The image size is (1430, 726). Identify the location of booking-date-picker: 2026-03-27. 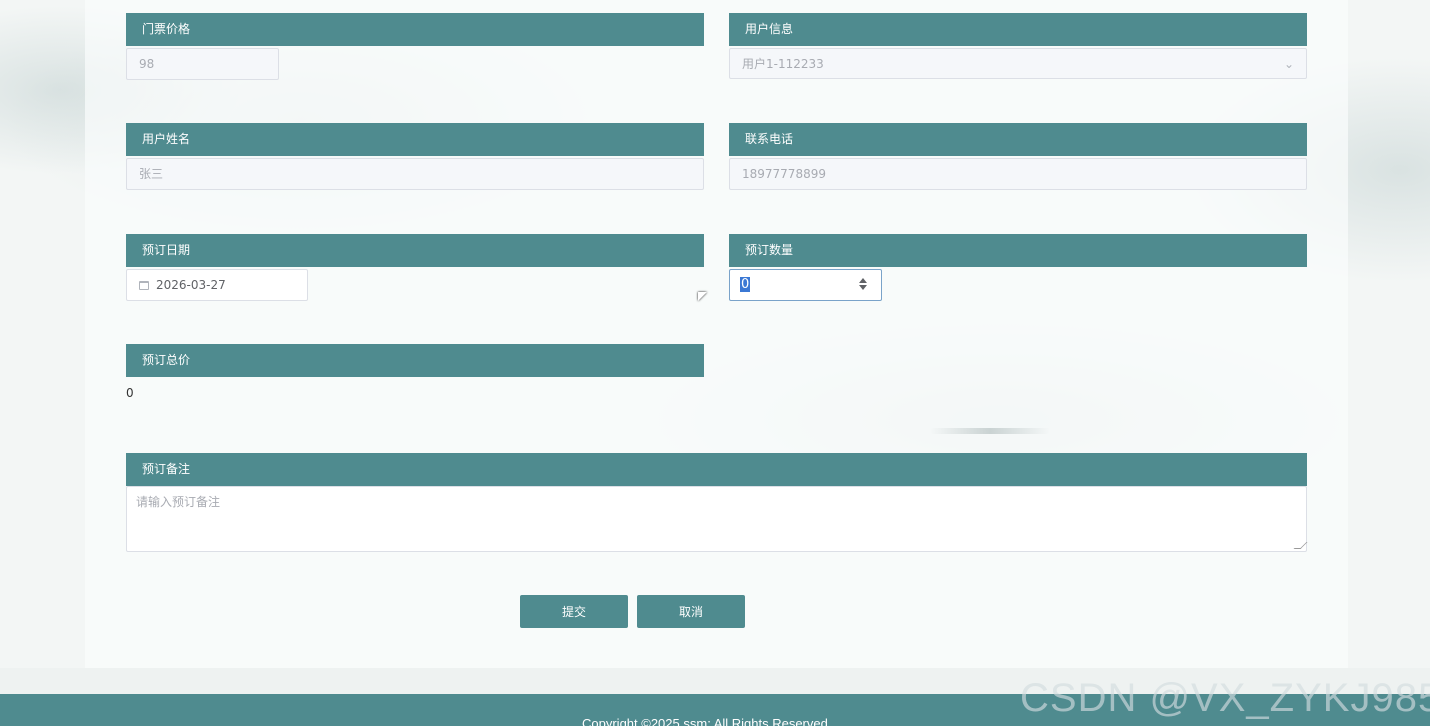
(217, 285).